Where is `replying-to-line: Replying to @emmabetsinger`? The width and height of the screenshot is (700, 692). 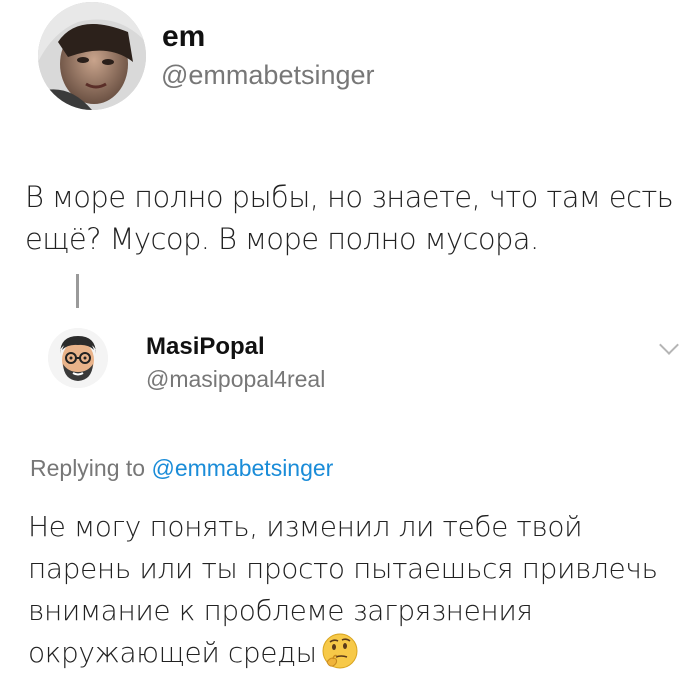
replying-to-line: Replying to @emmabetsinger is located at coordinates (181, 468).